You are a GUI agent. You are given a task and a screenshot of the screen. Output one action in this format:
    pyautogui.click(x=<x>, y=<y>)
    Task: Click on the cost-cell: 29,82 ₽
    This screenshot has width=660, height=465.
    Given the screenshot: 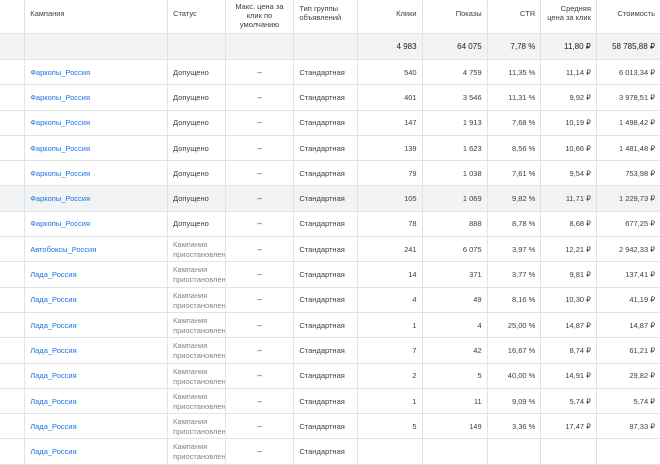 What is the action you would take?
    pyautogui.click(x=642, y=376)
    